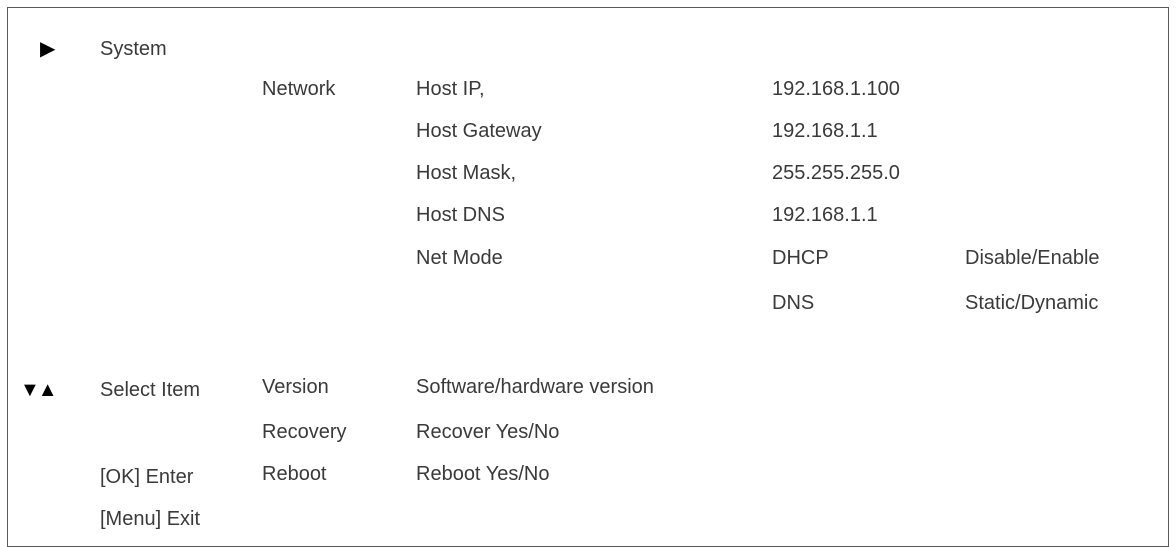  I want to click on ok-enter-hint: [OK] Enter, so click(147, 477).